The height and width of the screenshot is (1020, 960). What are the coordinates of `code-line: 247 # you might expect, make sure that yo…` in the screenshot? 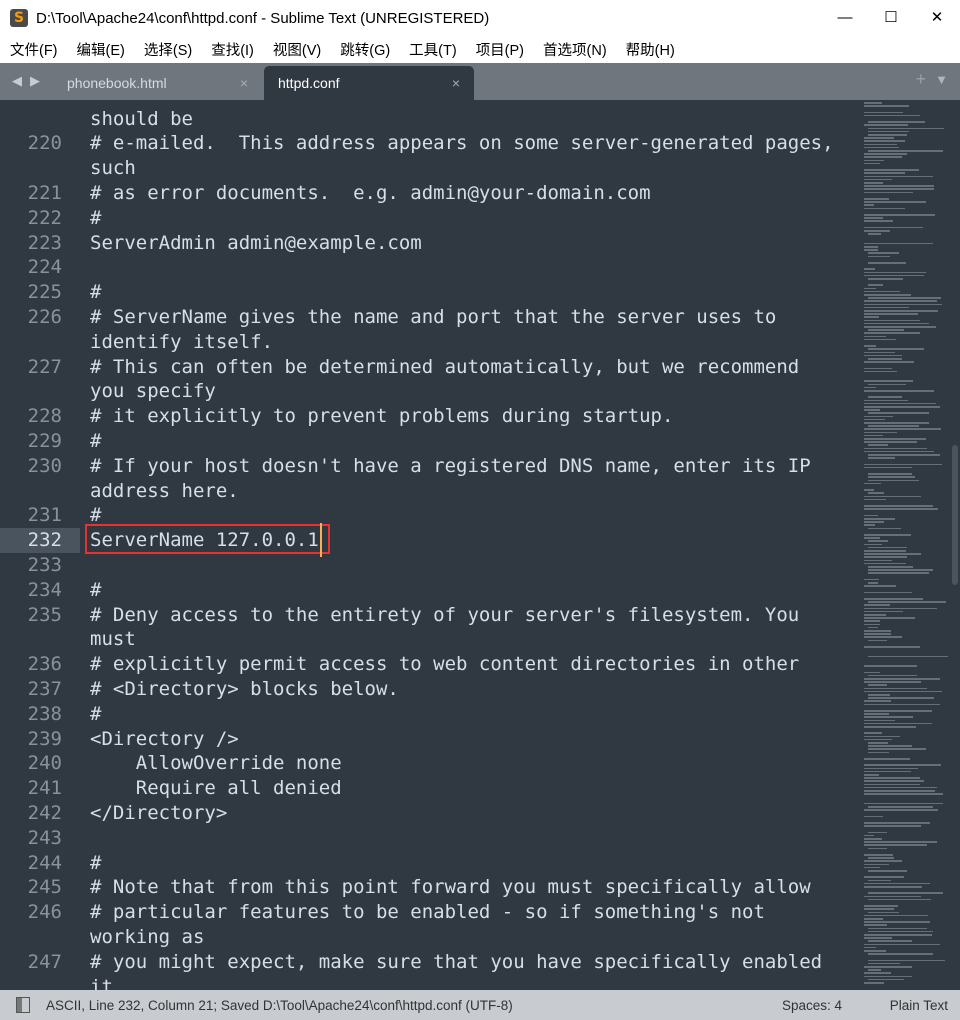 It's located at (430, 962).